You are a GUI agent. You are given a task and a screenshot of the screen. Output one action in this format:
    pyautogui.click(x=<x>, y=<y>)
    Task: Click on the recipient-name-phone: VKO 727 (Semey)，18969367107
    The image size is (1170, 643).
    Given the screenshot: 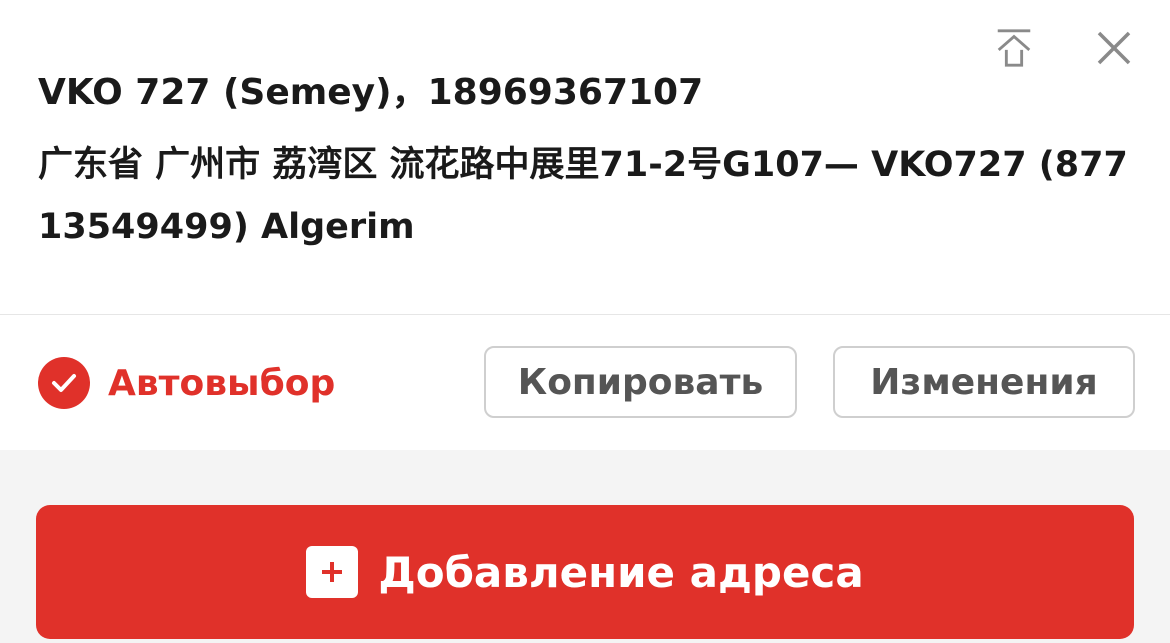 What is the action you would take?
    pyautogui.click(x=371, y=92)
    